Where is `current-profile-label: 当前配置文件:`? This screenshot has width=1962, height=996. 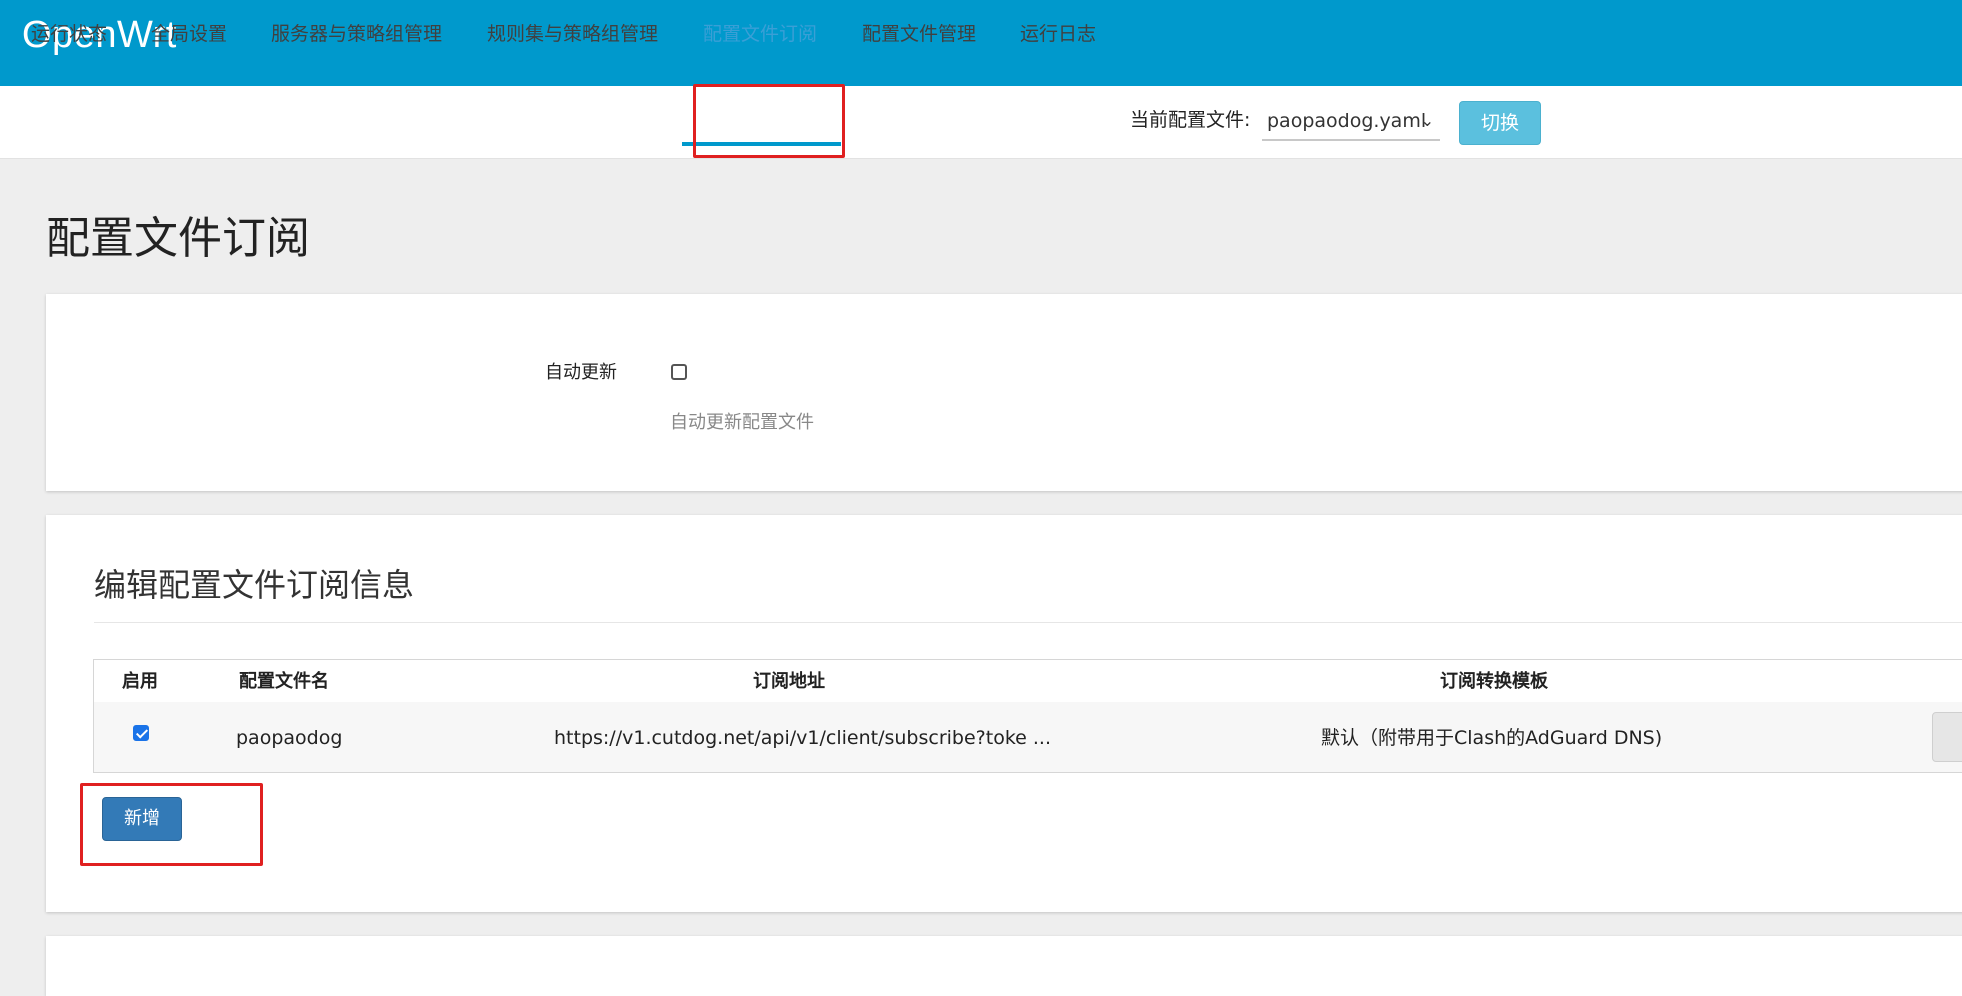
current-profile-label: 当前配置文件: is located at coordinates (1190, 120).